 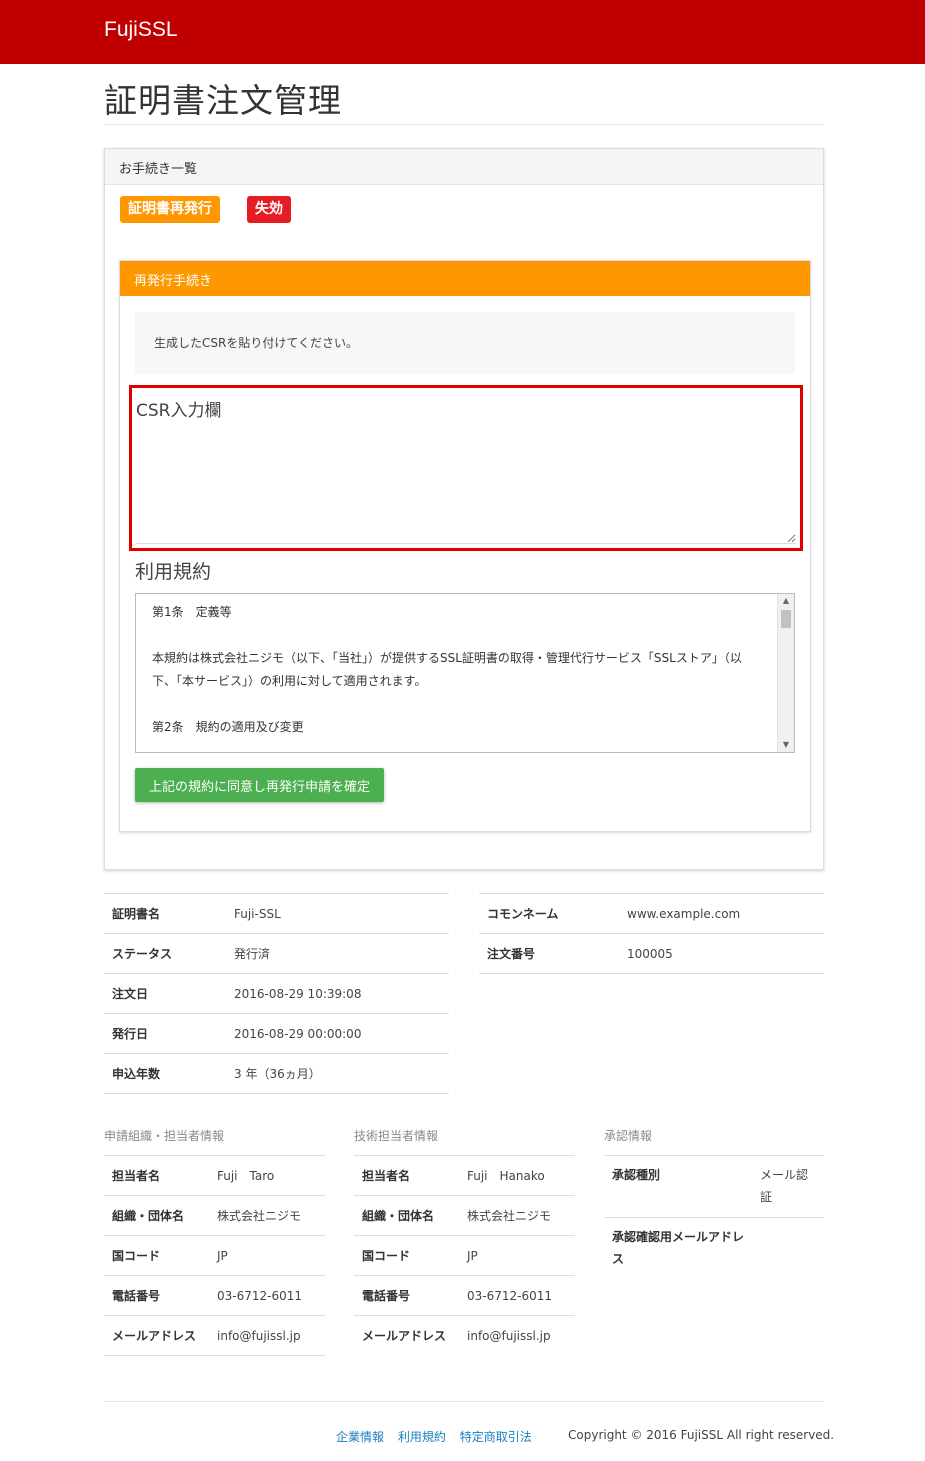 I want to click on terms-paragraph: 第1条 定義等, so click(x=192, y=612).